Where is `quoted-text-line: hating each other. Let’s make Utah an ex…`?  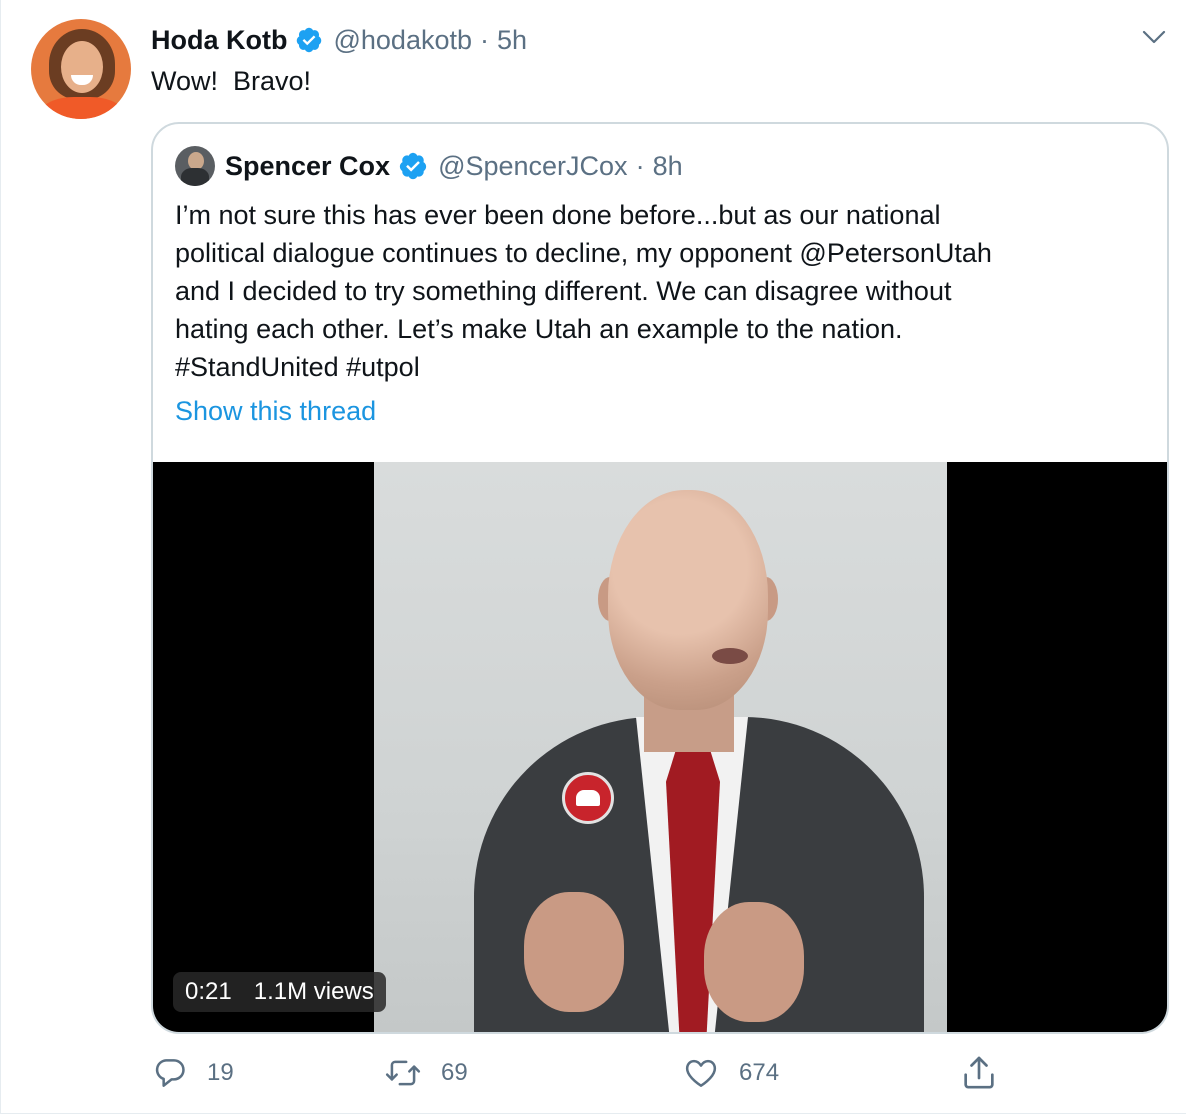
quoted-text-line: hating each other. Let’s make Utah an ex… is located at coordinates (539, 329).